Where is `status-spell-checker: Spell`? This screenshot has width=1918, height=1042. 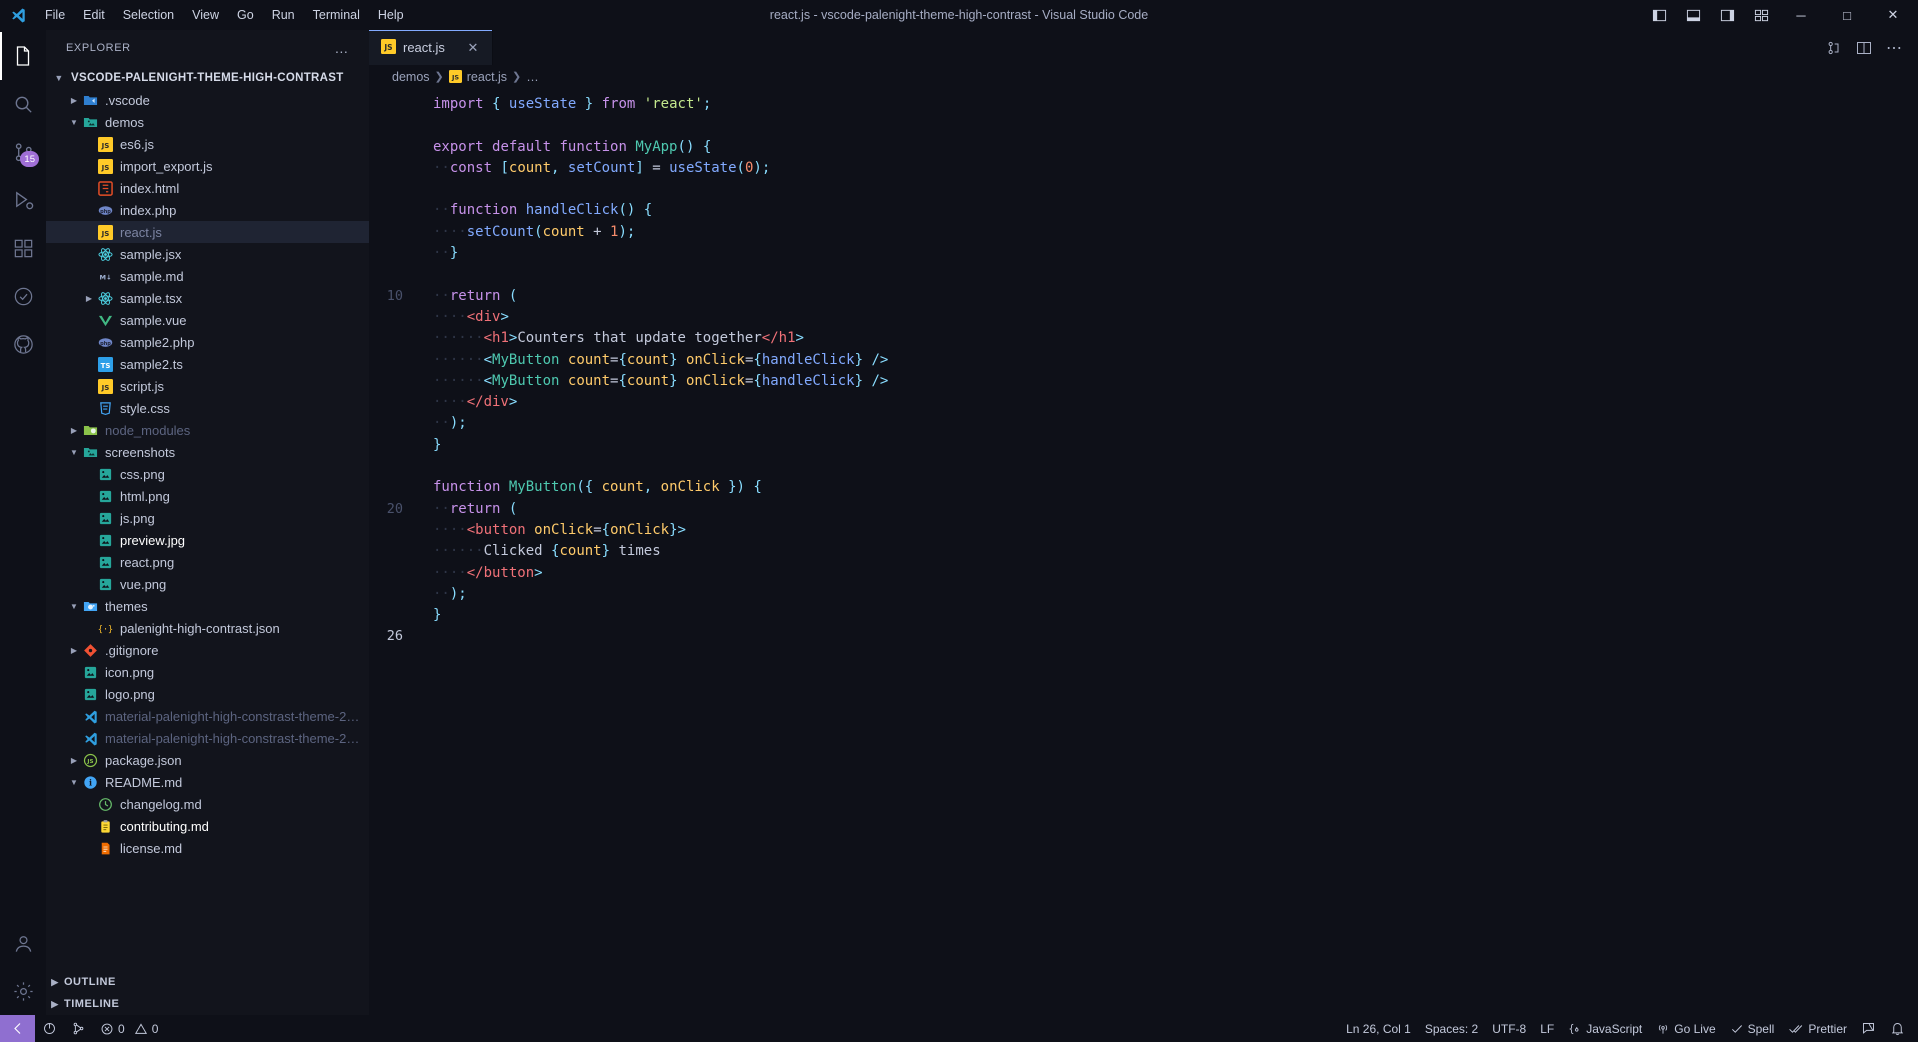
status-spell-checker: Spell is located at coordinates (1752, 1028).